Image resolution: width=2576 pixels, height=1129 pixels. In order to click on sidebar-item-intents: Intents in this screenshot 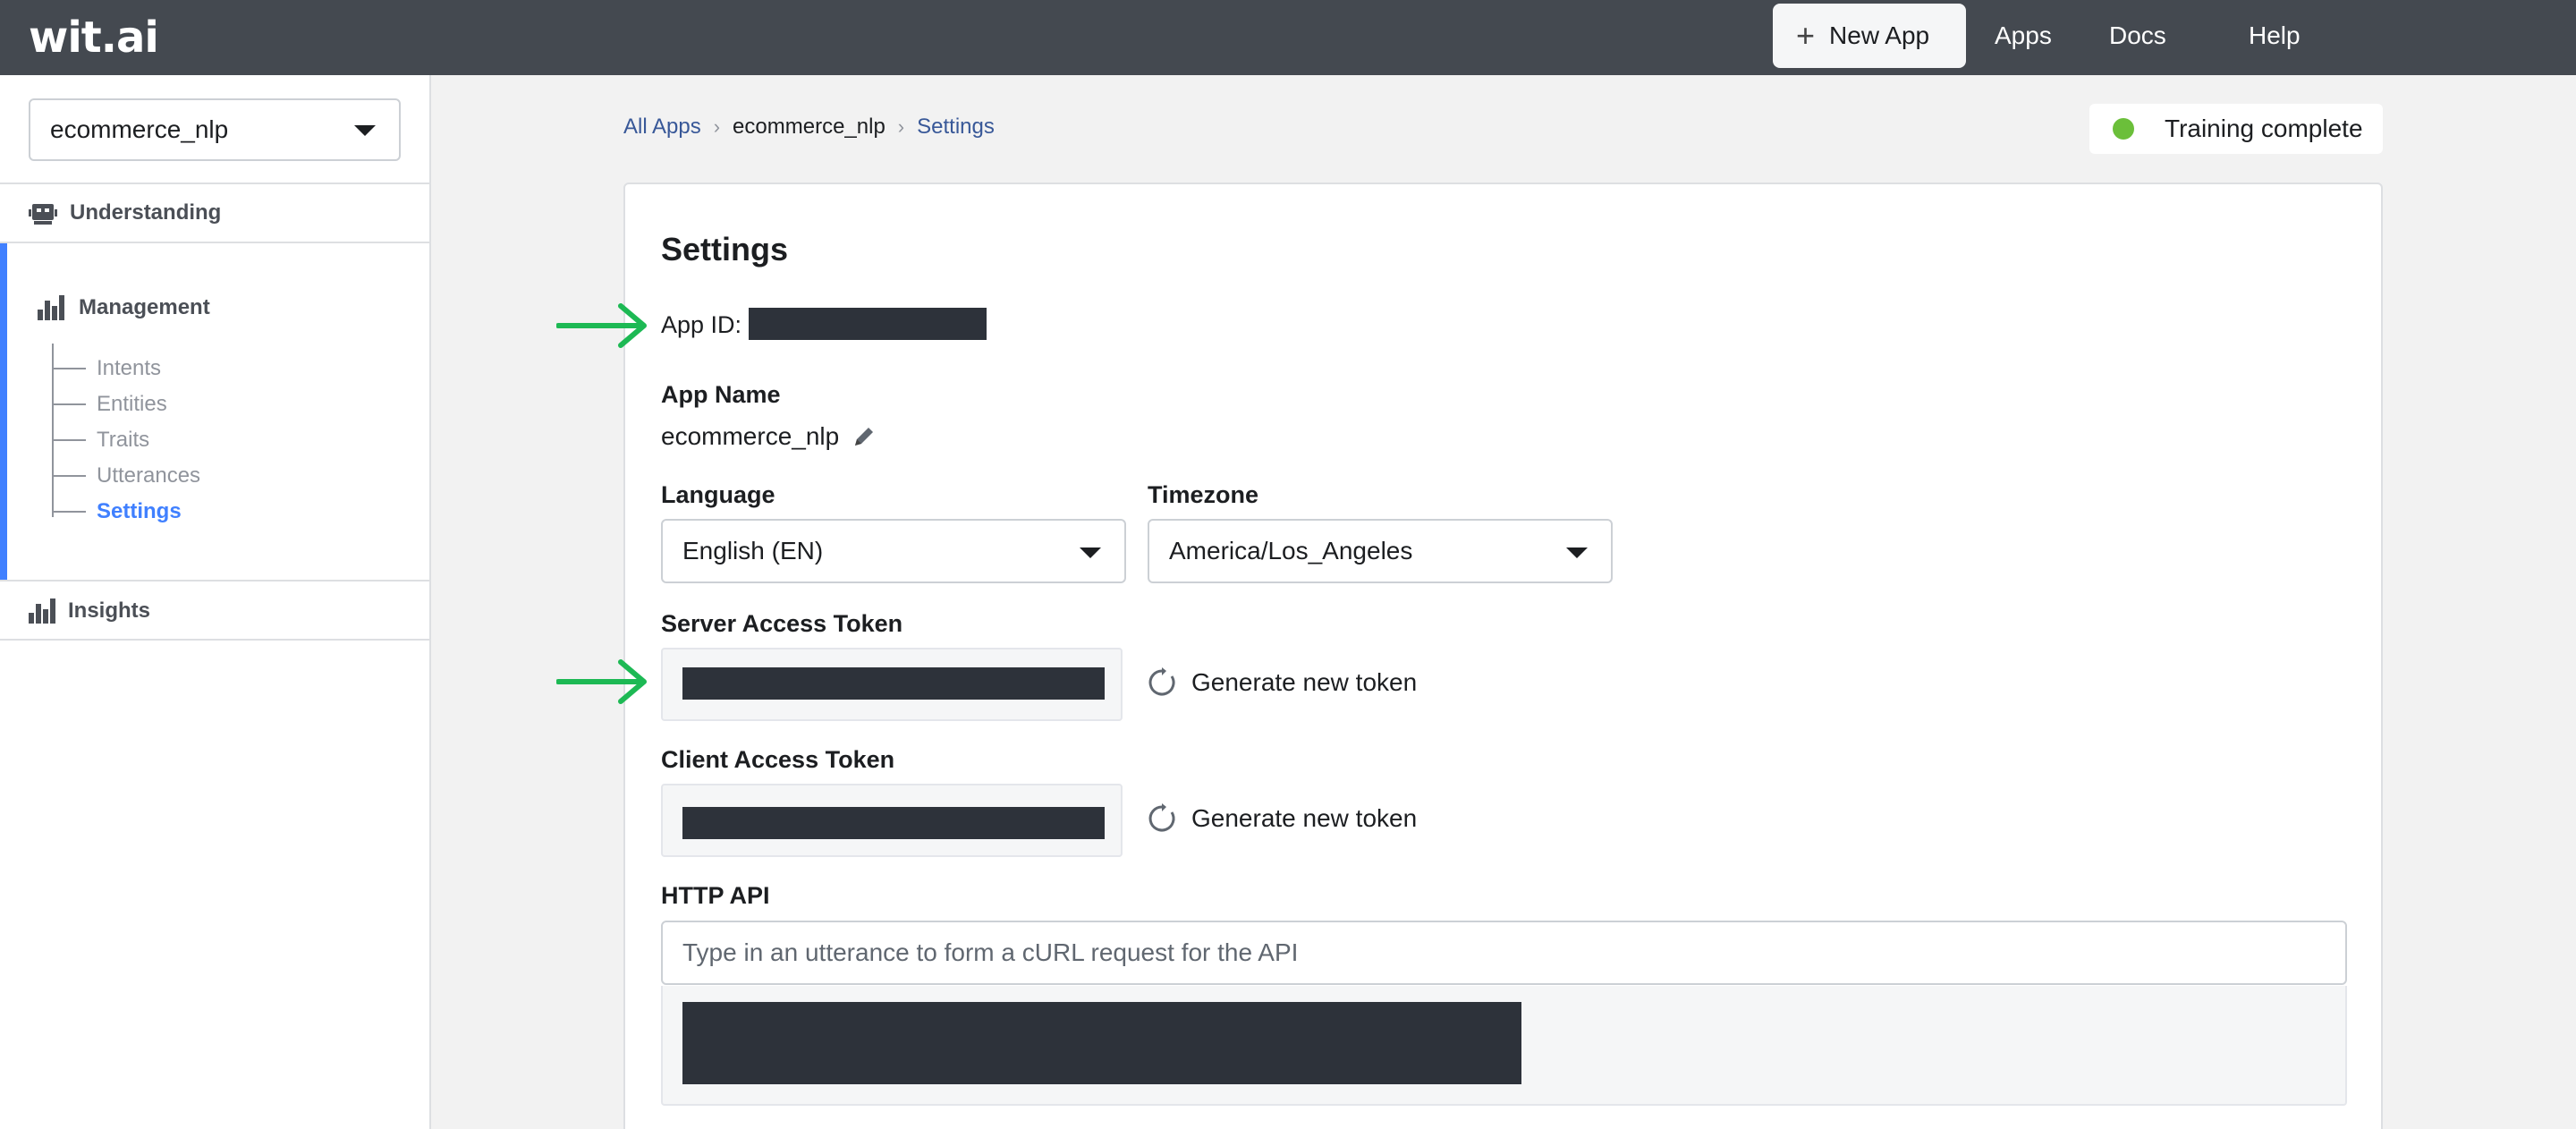, I will do `click(106, 369)`.